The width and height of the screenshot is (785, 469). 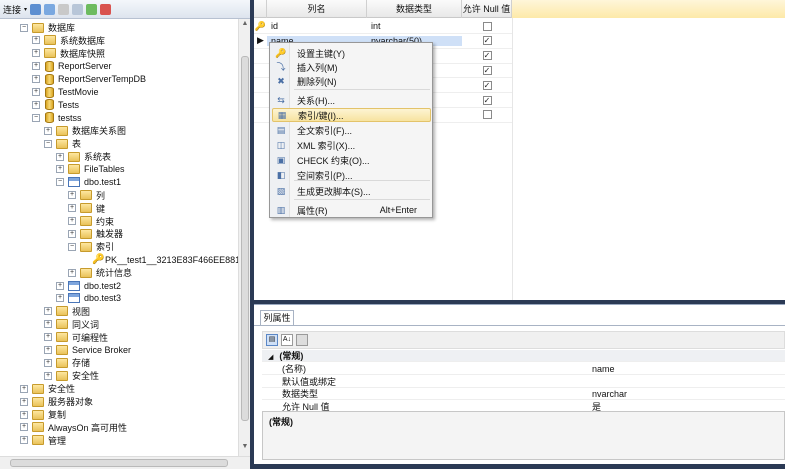 What do you see at coordinates (55, 104) in the screenshot?
I see `tree-node: + Tests` at bounding box center [55, 104].